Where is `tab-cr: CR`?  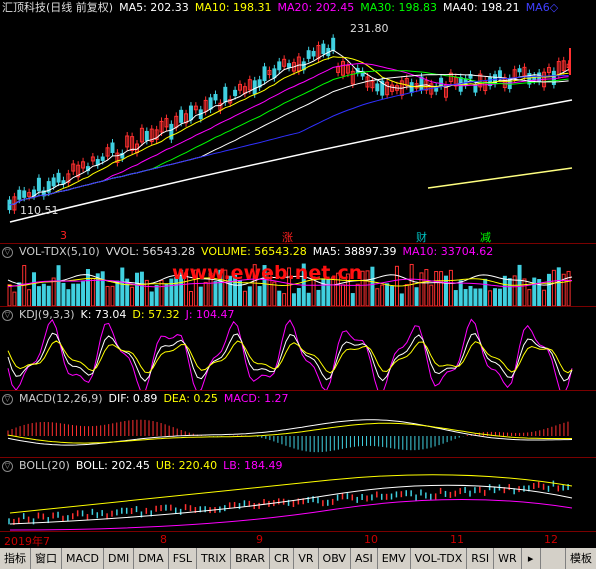
tab-cr: CR is located at coordinates (282, 558).